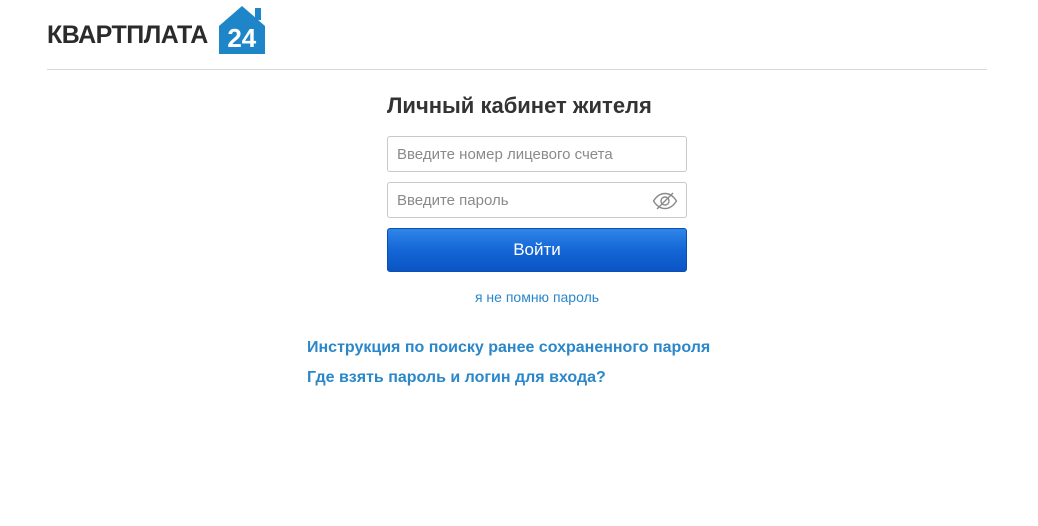 The height and width of the screenshot is (526, 1038). What do you see at coordinates (517, 38) in the screenshot?
I see `site-header: КВАРТПЛАТА 24` at bounding box center [517, 38].